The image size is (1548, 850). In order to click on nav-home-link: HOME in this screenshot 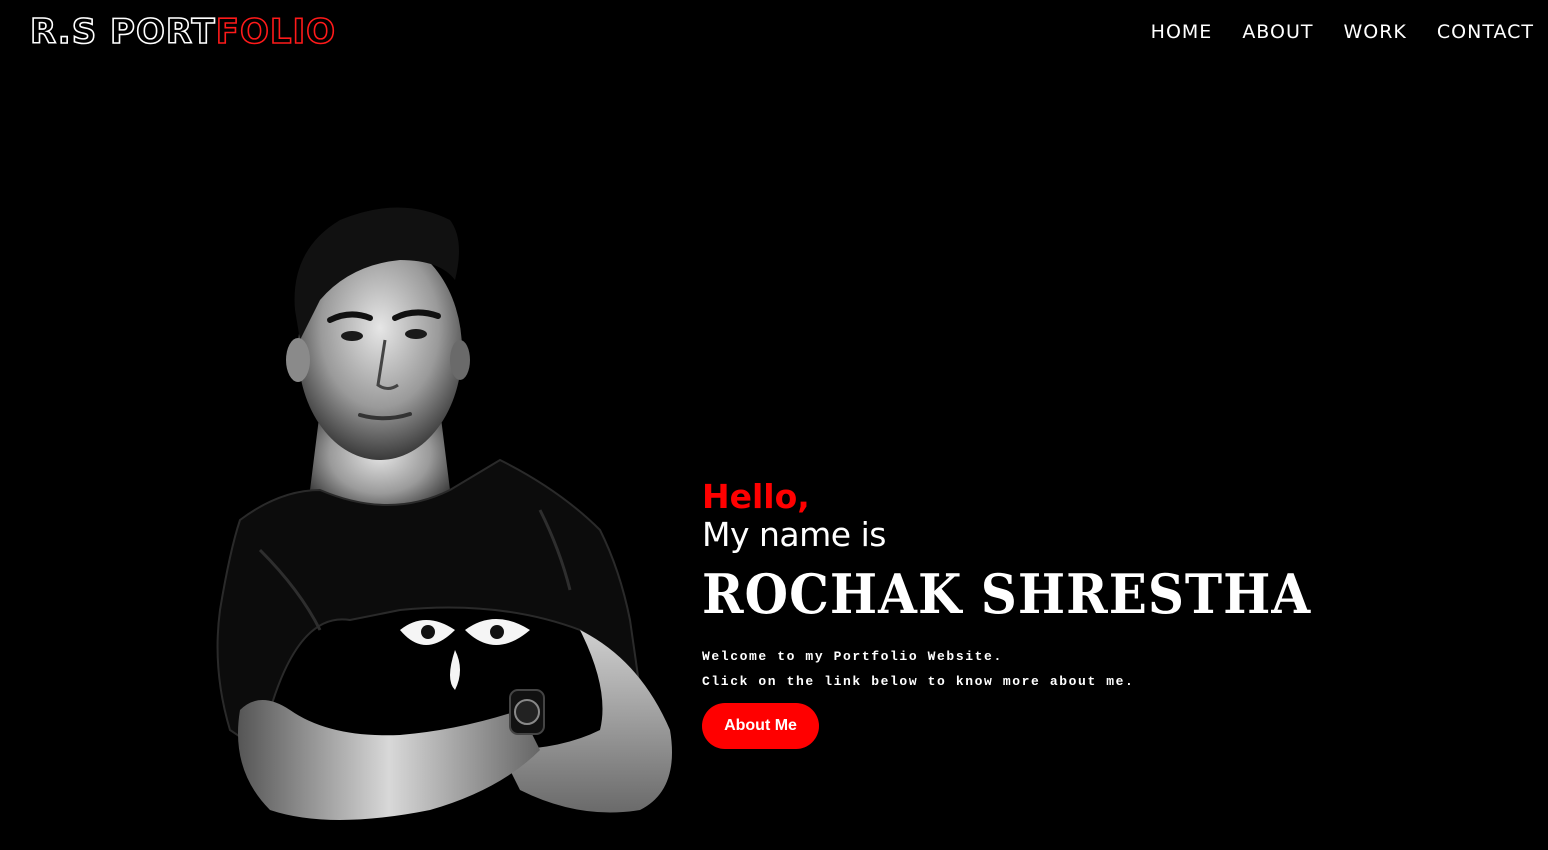, I will do `click(1182, 32)`.